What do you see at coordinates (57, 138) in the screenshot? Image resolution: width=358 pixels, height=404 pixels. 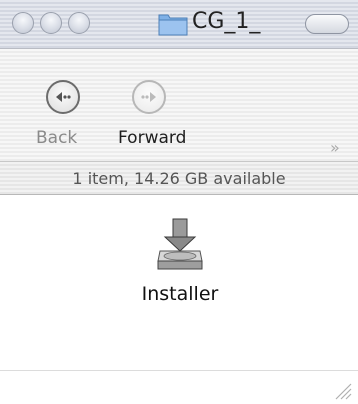 I see `back-label: Back` at bounding box center [57, 138].